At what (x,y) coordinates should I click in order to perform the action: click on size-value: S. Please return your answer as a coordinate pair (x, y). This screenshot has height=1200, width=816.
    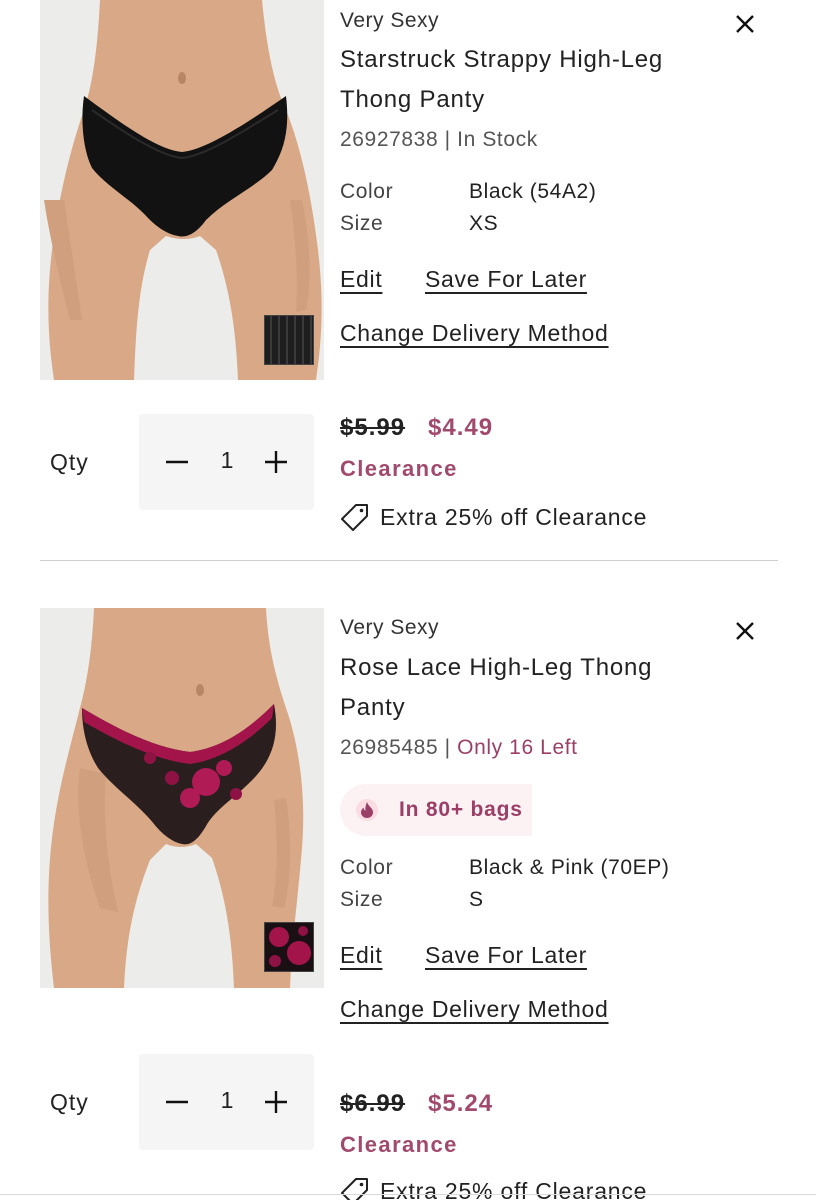
    Looking at the image, I should click on (476, 899).